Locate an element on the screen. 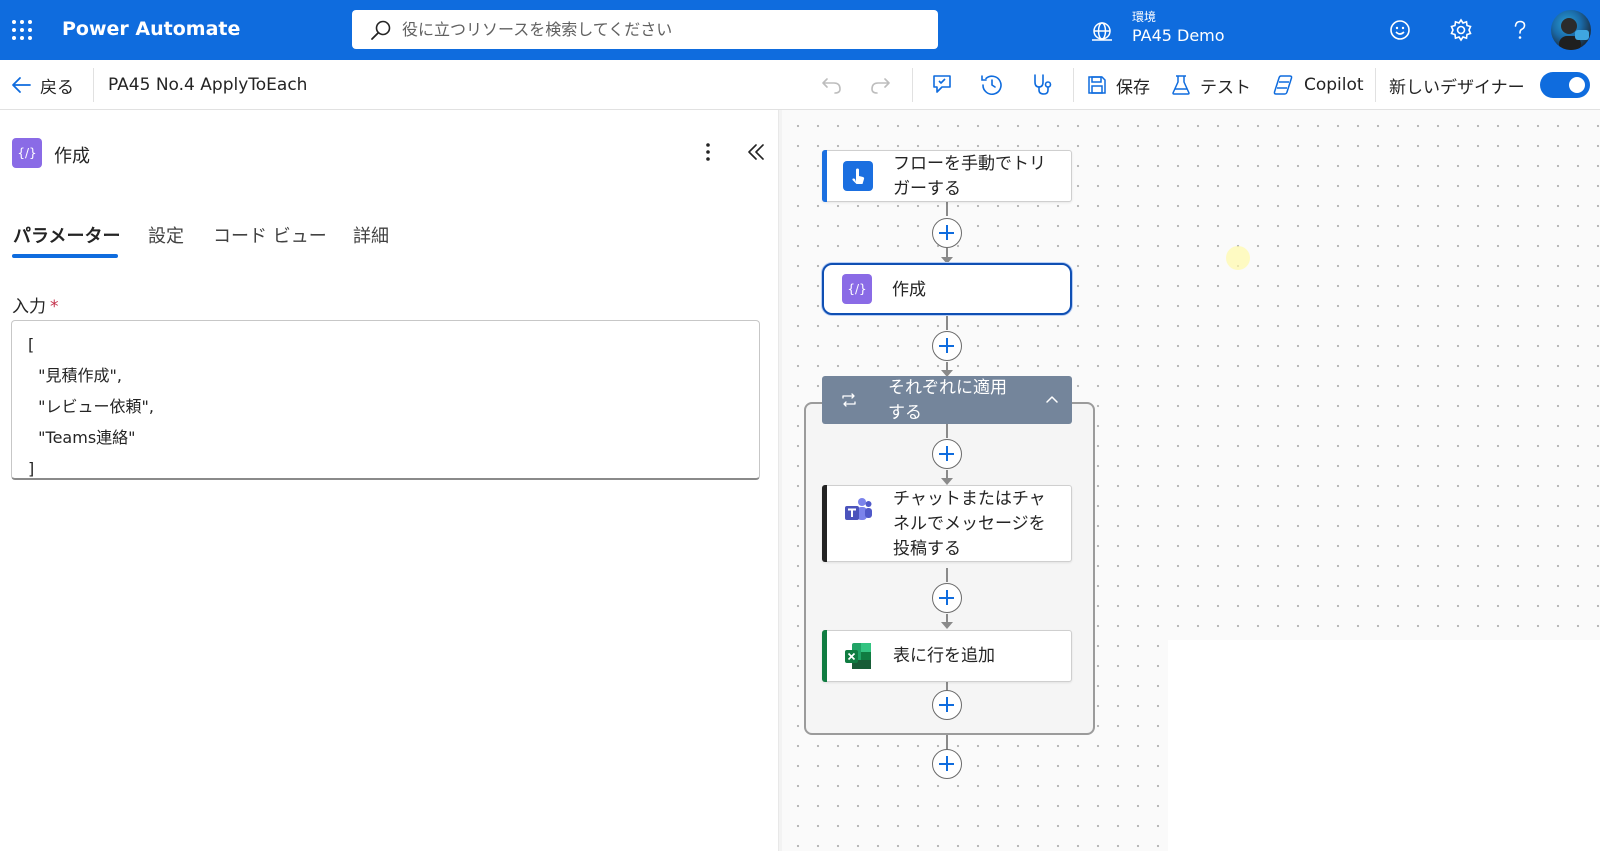 The height and width of the screenshot is (851, 1600). code-line: ] is located at coordinates (31, 468).